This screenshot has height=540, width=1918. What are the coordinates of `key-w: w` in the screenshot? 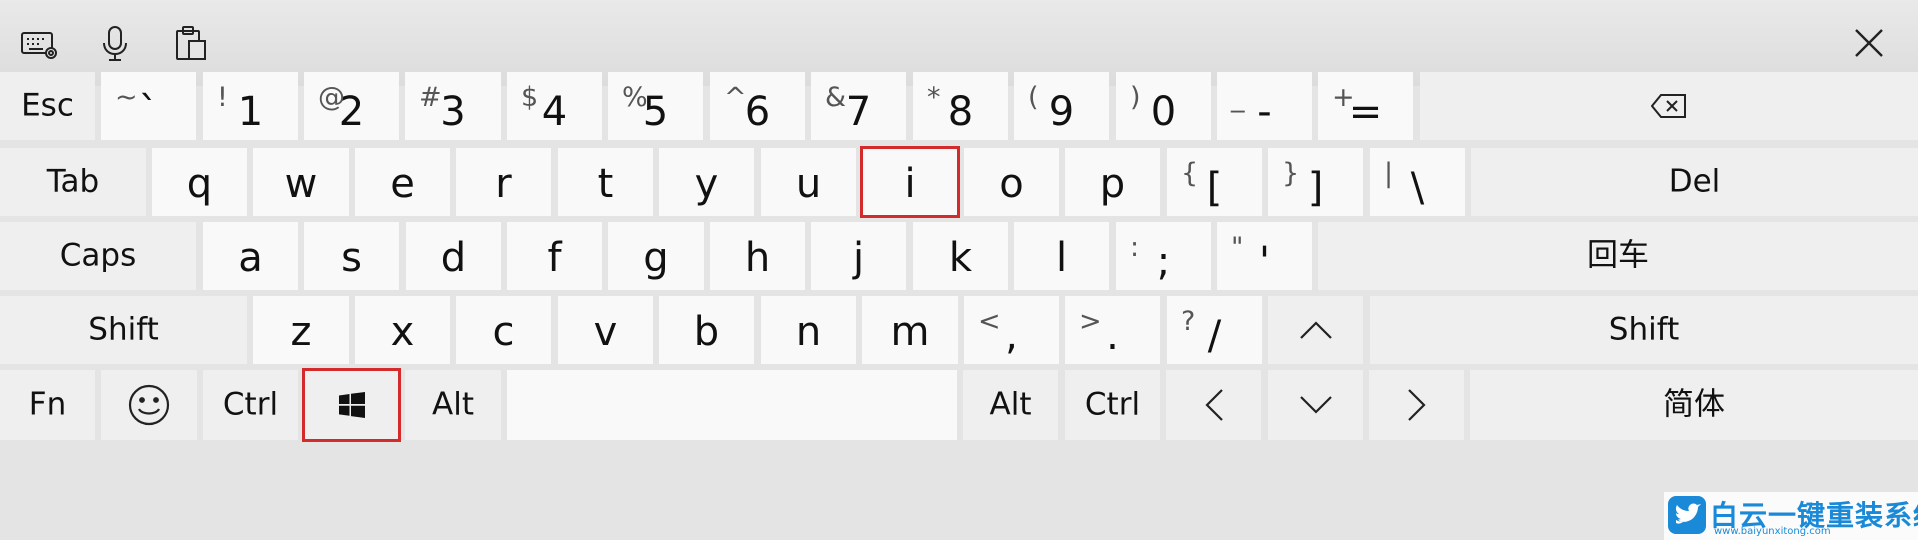 It's located at (301, 182).